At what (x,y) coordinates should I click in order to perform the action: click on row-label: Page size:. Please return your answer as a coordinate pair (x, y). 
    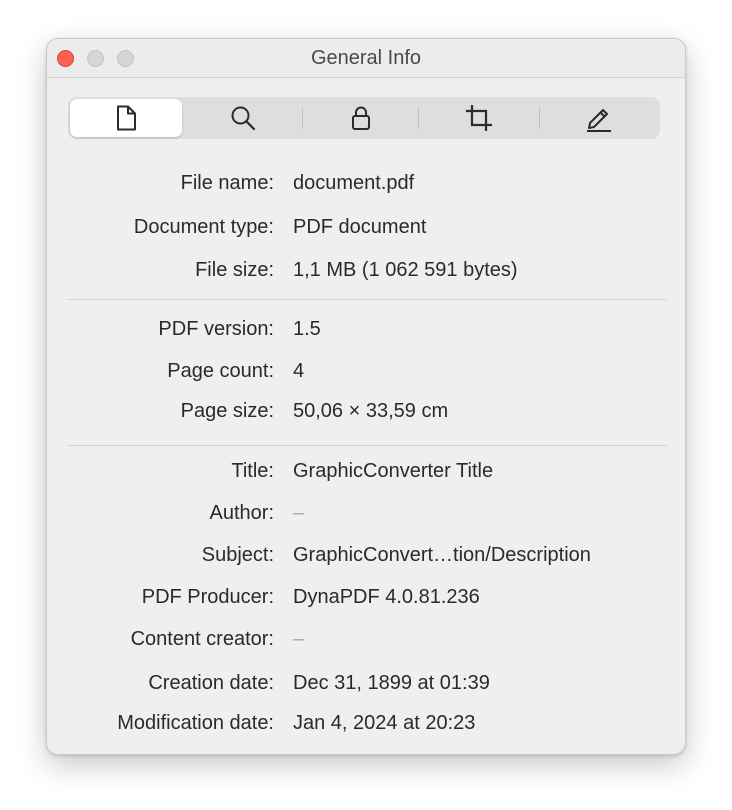
    Looking at the image, I should click on (227, 411).